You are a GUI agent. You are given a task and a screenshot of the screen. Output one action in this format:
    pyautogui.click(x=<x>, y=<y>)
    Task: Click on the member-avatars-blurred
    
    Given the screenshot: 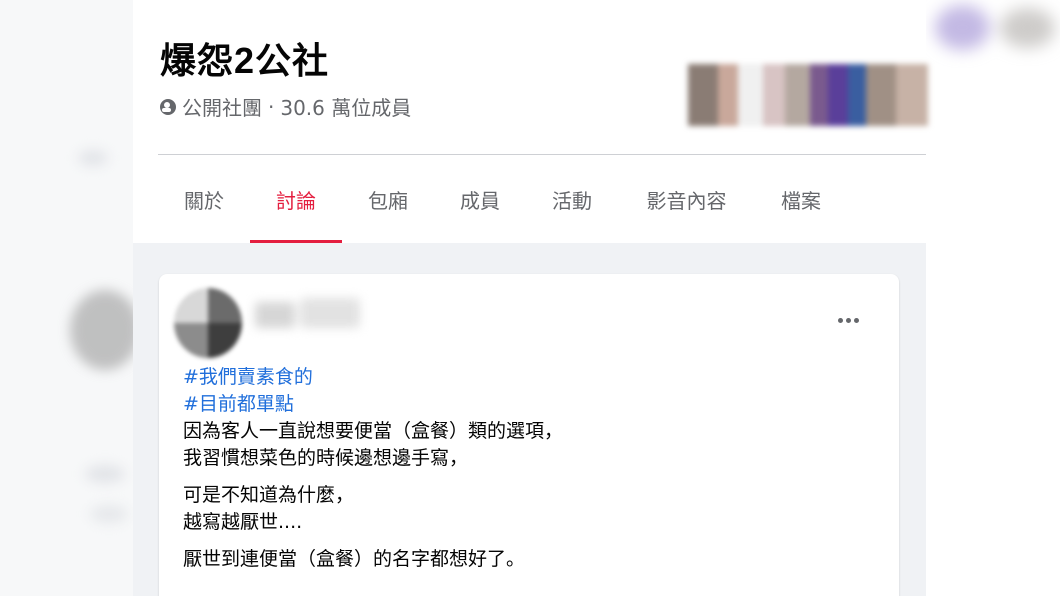 What is the action you would take?
    pyautogui.click(x=808, y=95)
    